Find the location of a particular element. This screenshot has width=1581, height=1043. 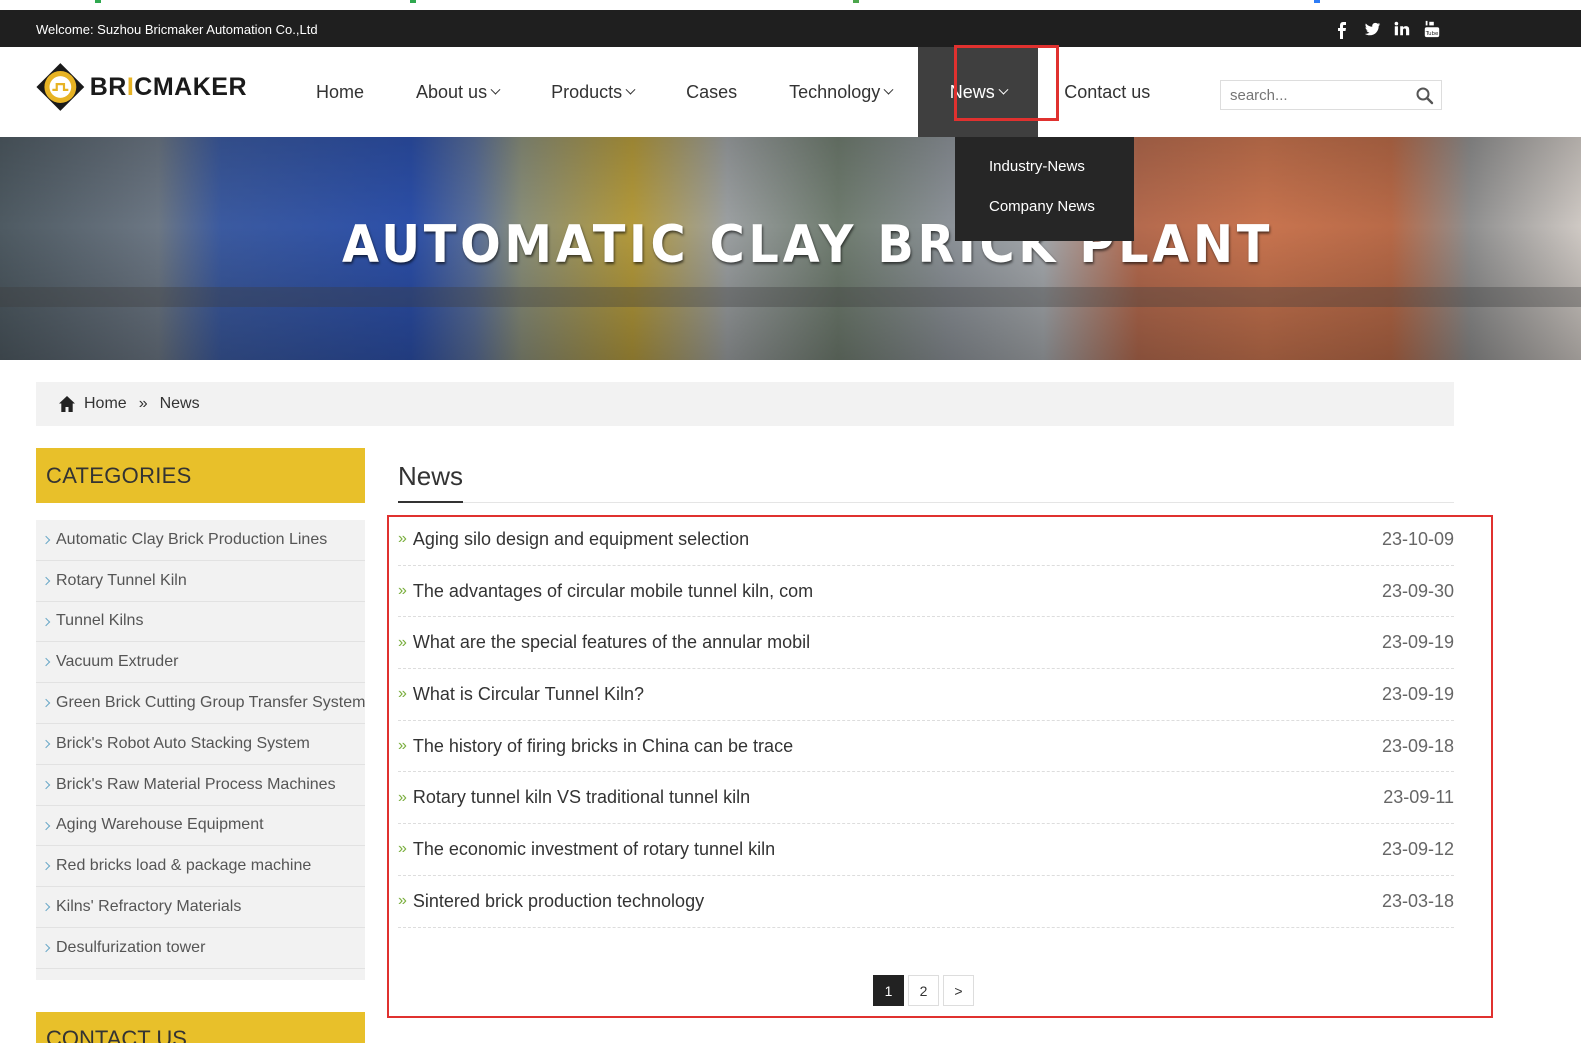

social-links: Tube is located at coordinates (1387, 29).